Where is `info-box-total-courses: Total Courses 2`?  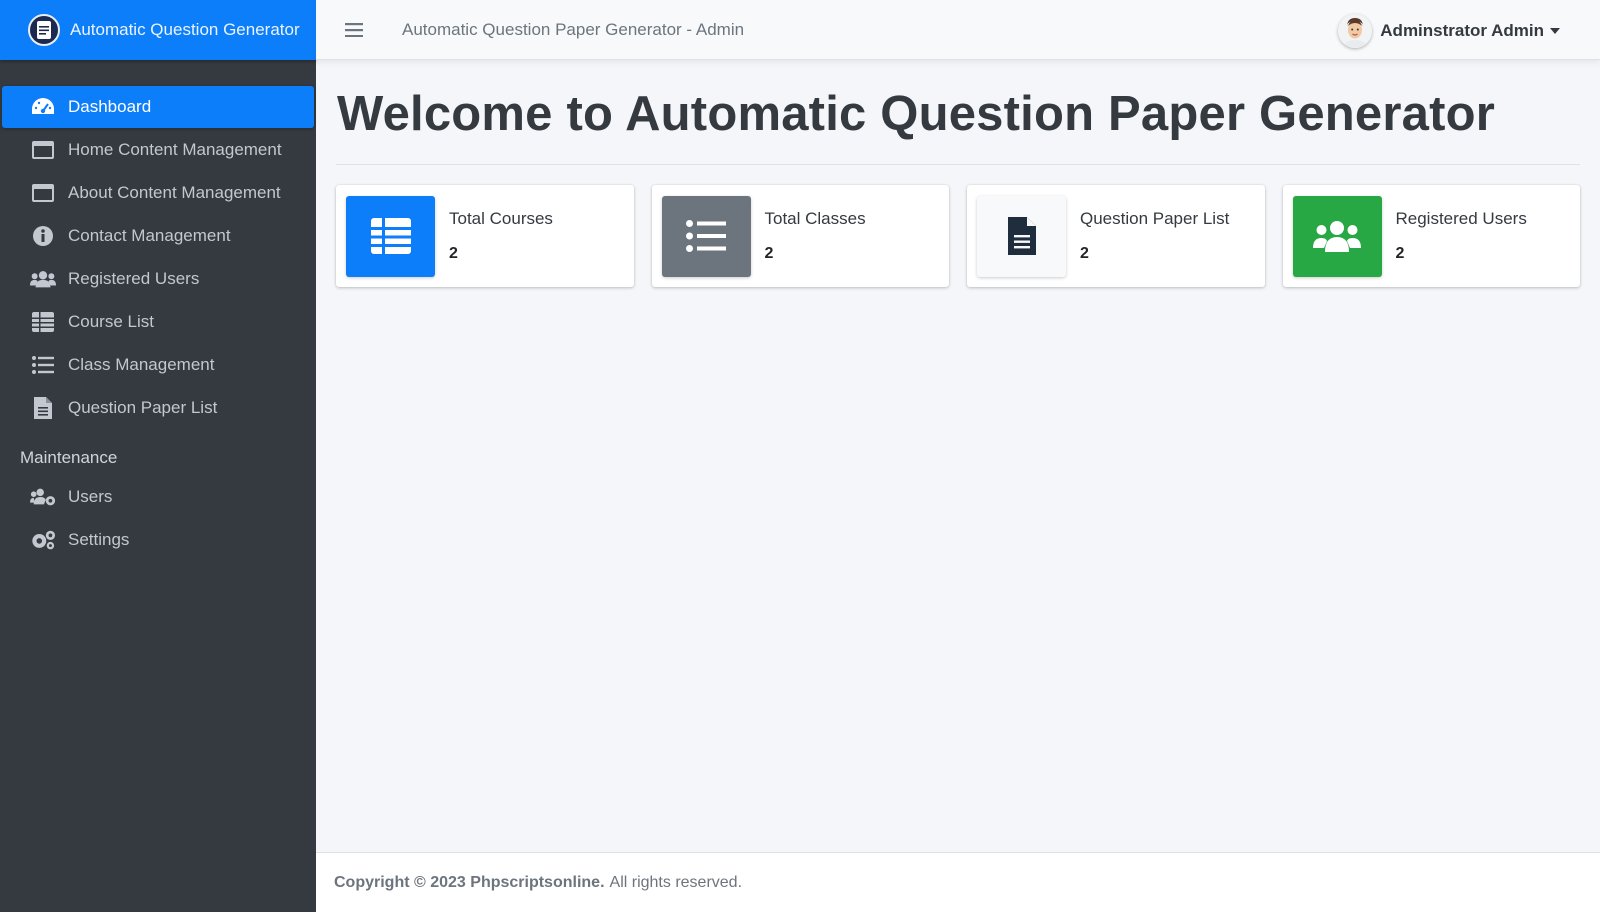
info-box-total-courses: Total Courses 2 is located at coordinates (485, 236).